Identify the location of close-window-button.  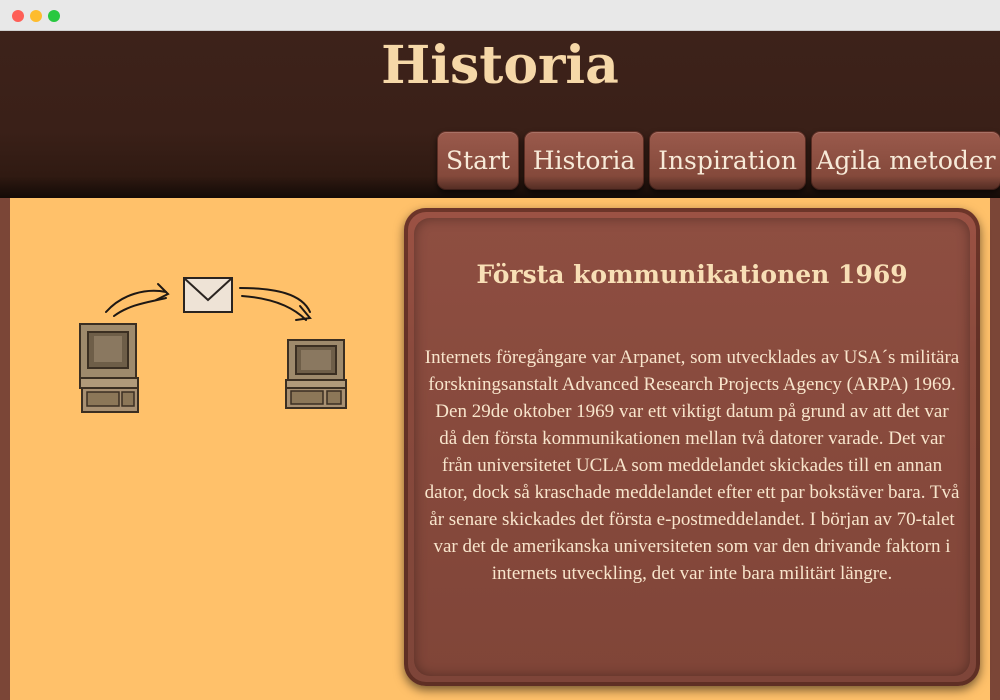
(18, 16).